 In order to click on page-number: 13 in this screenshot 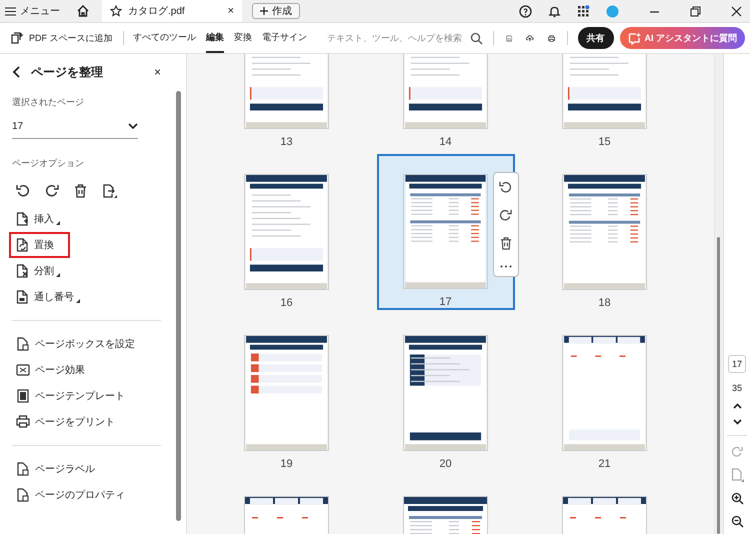, I will do `click(286, 142)`.